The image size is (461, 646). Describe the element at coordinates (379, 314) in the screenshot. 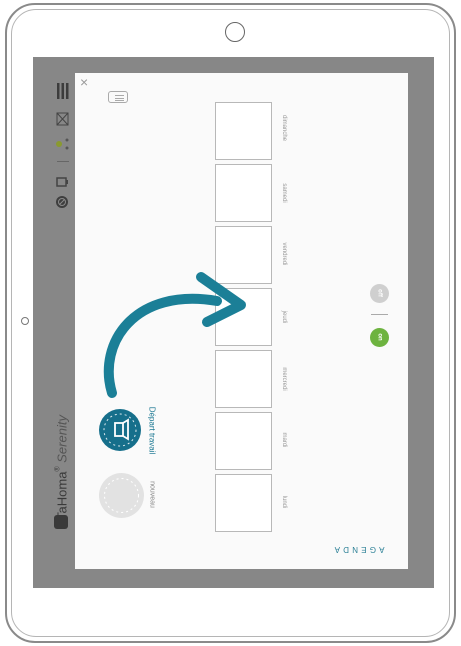

I see `toggle-divider` at that location.